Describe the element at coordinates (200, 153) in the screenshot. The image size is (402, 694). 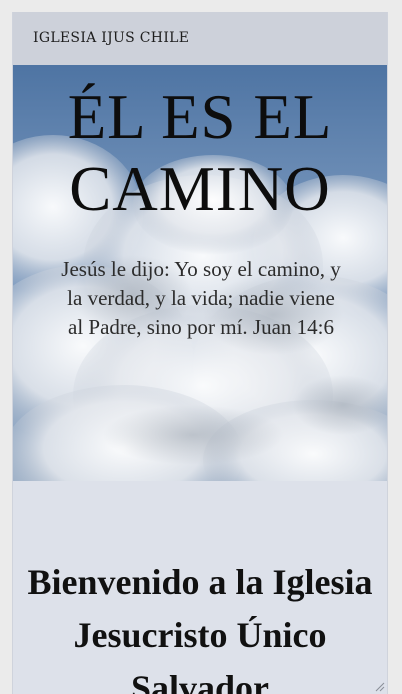
I see `hero-title: ÉL ES EL CAMINO` at that location.